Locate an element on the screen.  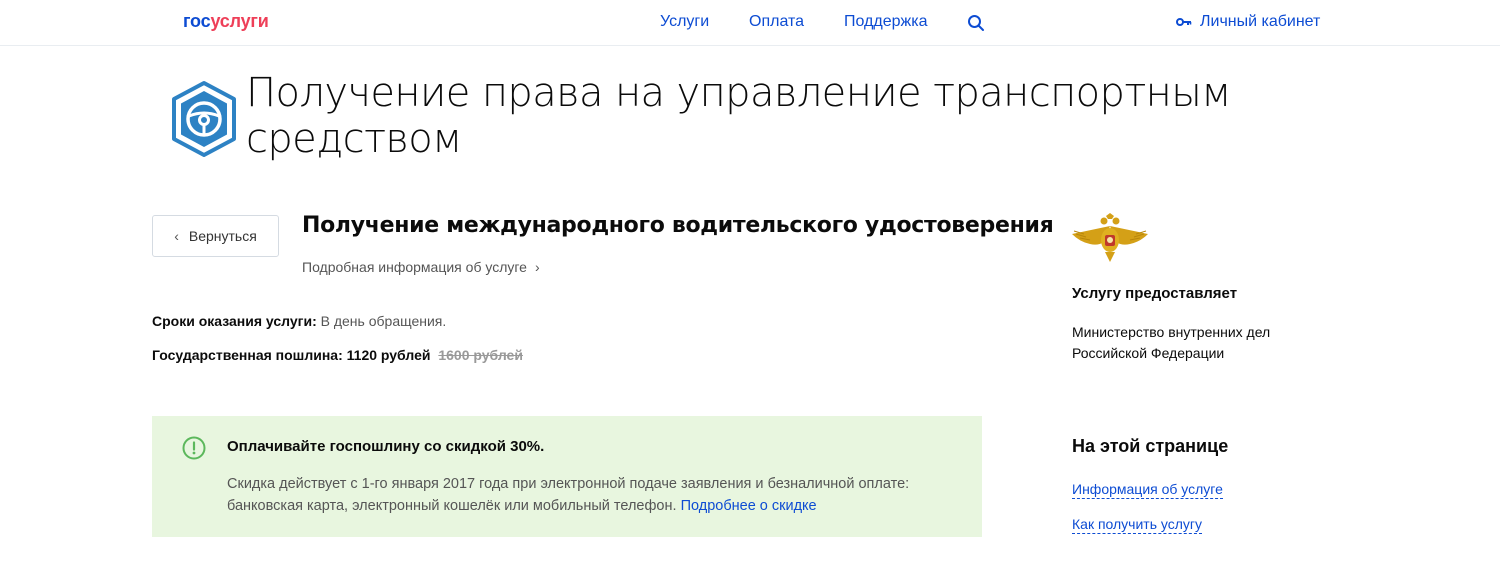
service-terms: Сроки оказания услуги: В день обращения. is located at coordinates (299, 321).